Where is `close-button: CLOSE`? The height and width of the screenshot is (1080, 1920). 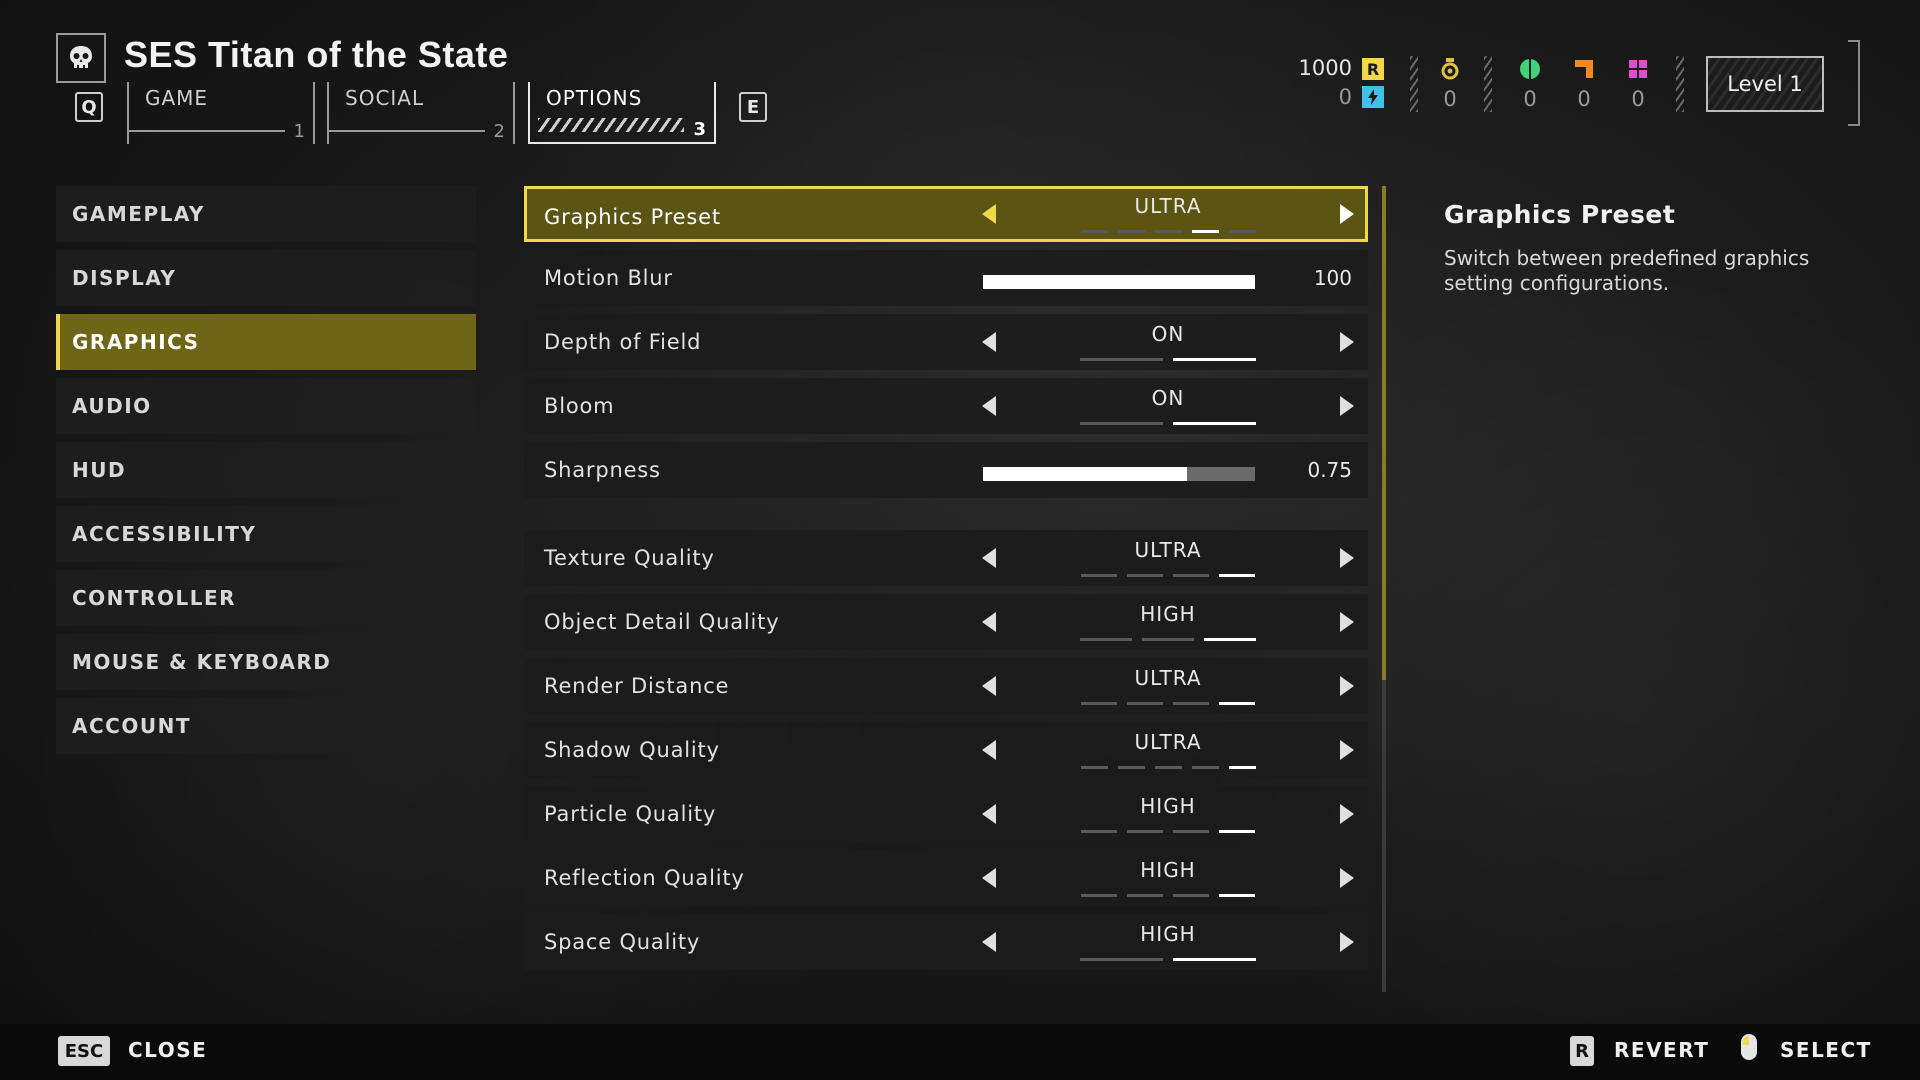
close-button: CLOSE is located at coordinates (167, 1050).